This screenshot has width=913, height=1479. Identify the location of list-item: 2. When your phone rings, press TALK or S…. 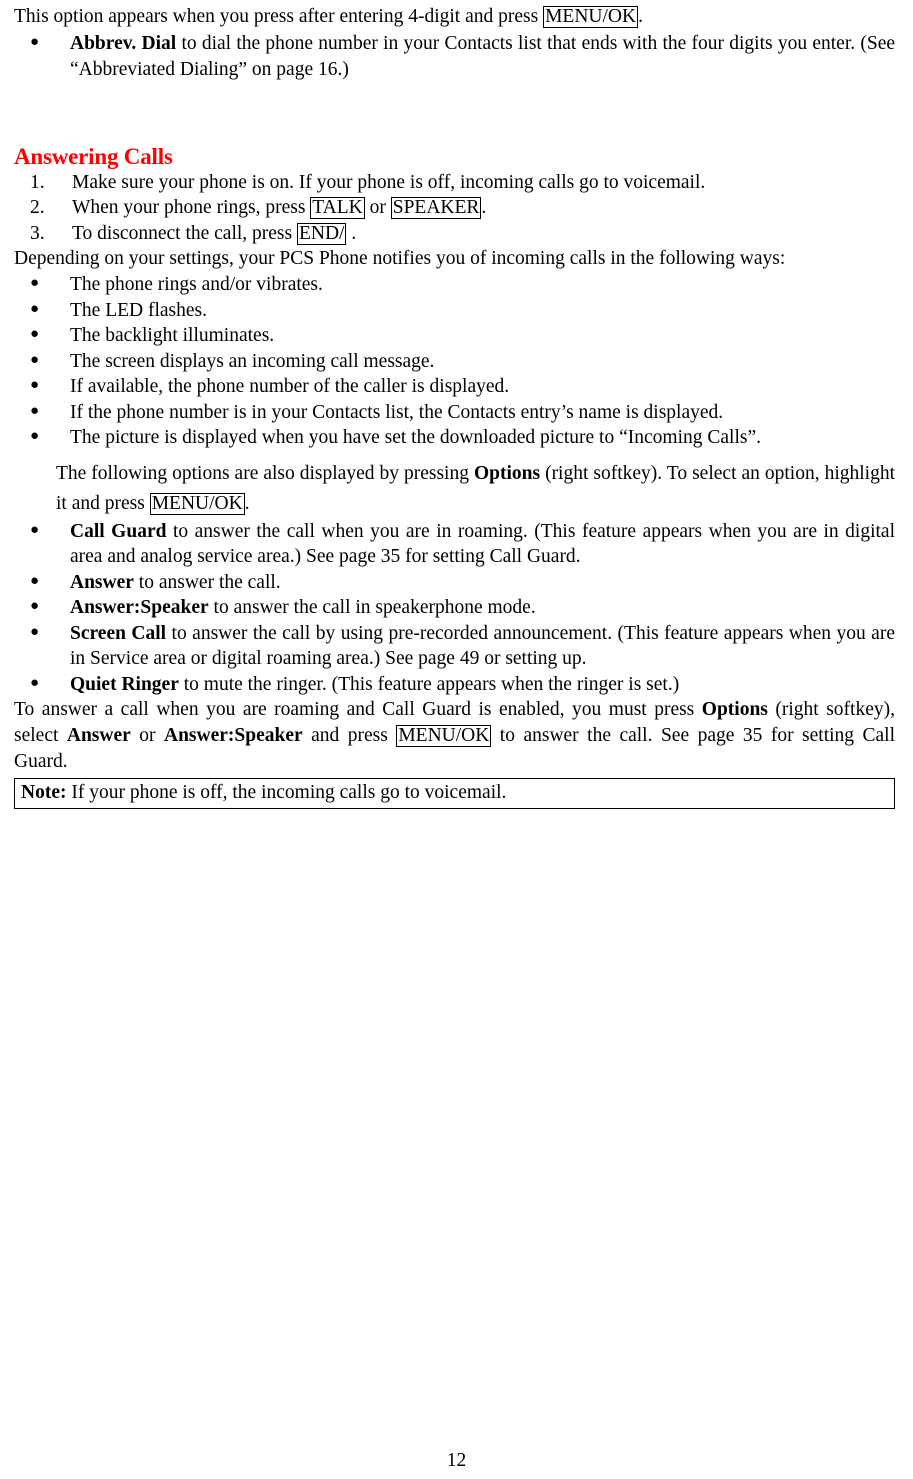
(454, 208).